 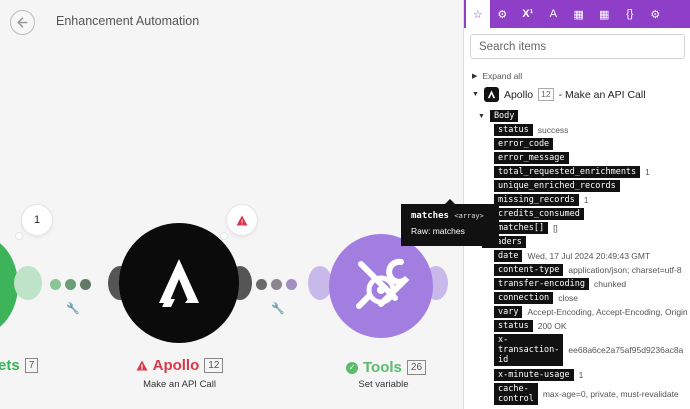 I want to click on apollo-label: ! Apollo 12 Make an API Call, so click(x=179, y=373).